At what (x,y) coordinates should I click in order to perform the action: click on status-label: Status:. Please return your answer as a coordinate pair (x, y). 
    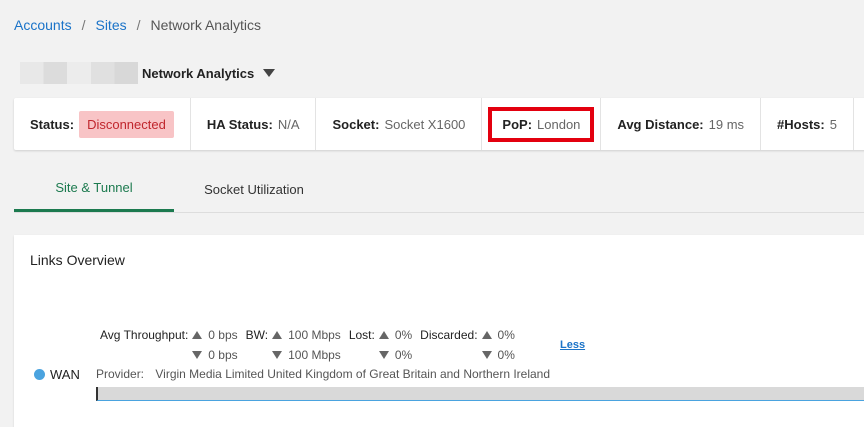
    Looking at the image, I should click on (52, 124).